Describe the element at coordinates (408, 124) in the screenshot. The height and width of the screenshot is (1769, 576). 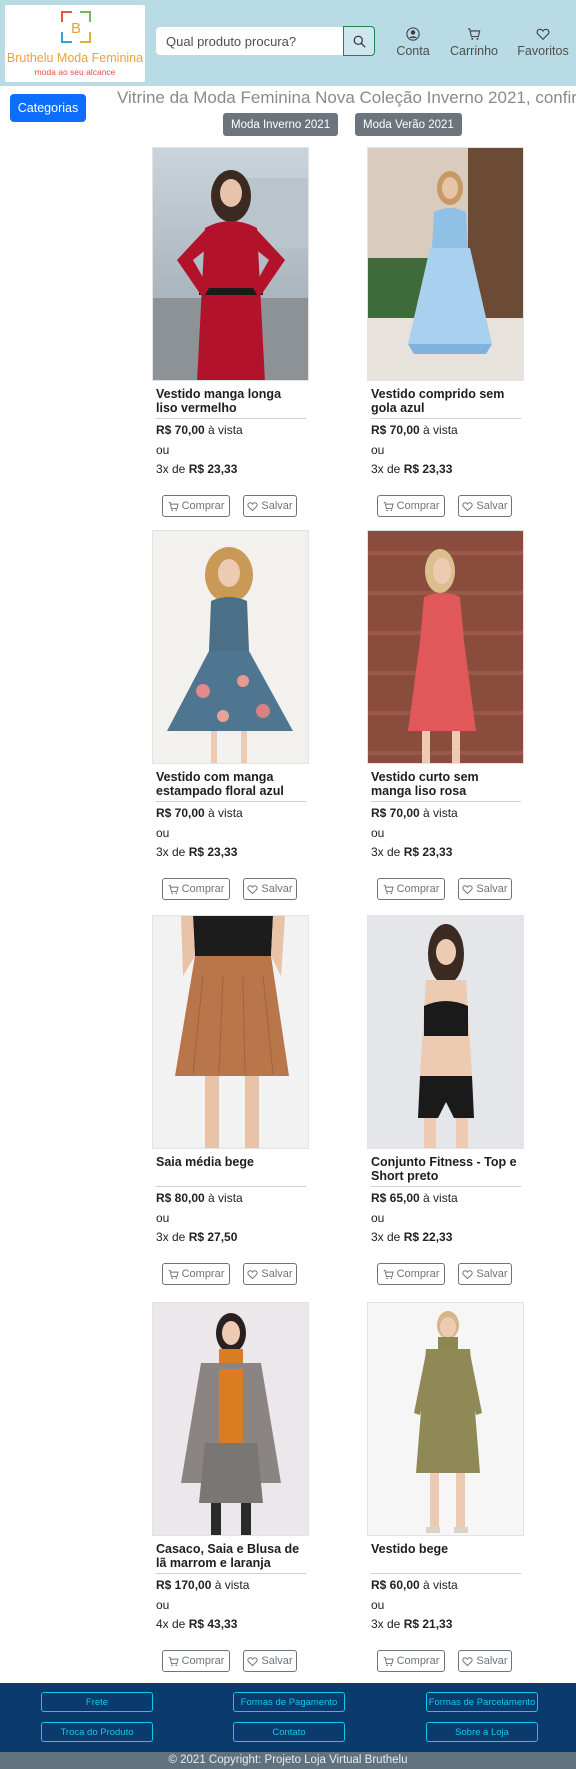
I see `filter-summer-2021: Moda Verão 2021` at that location.